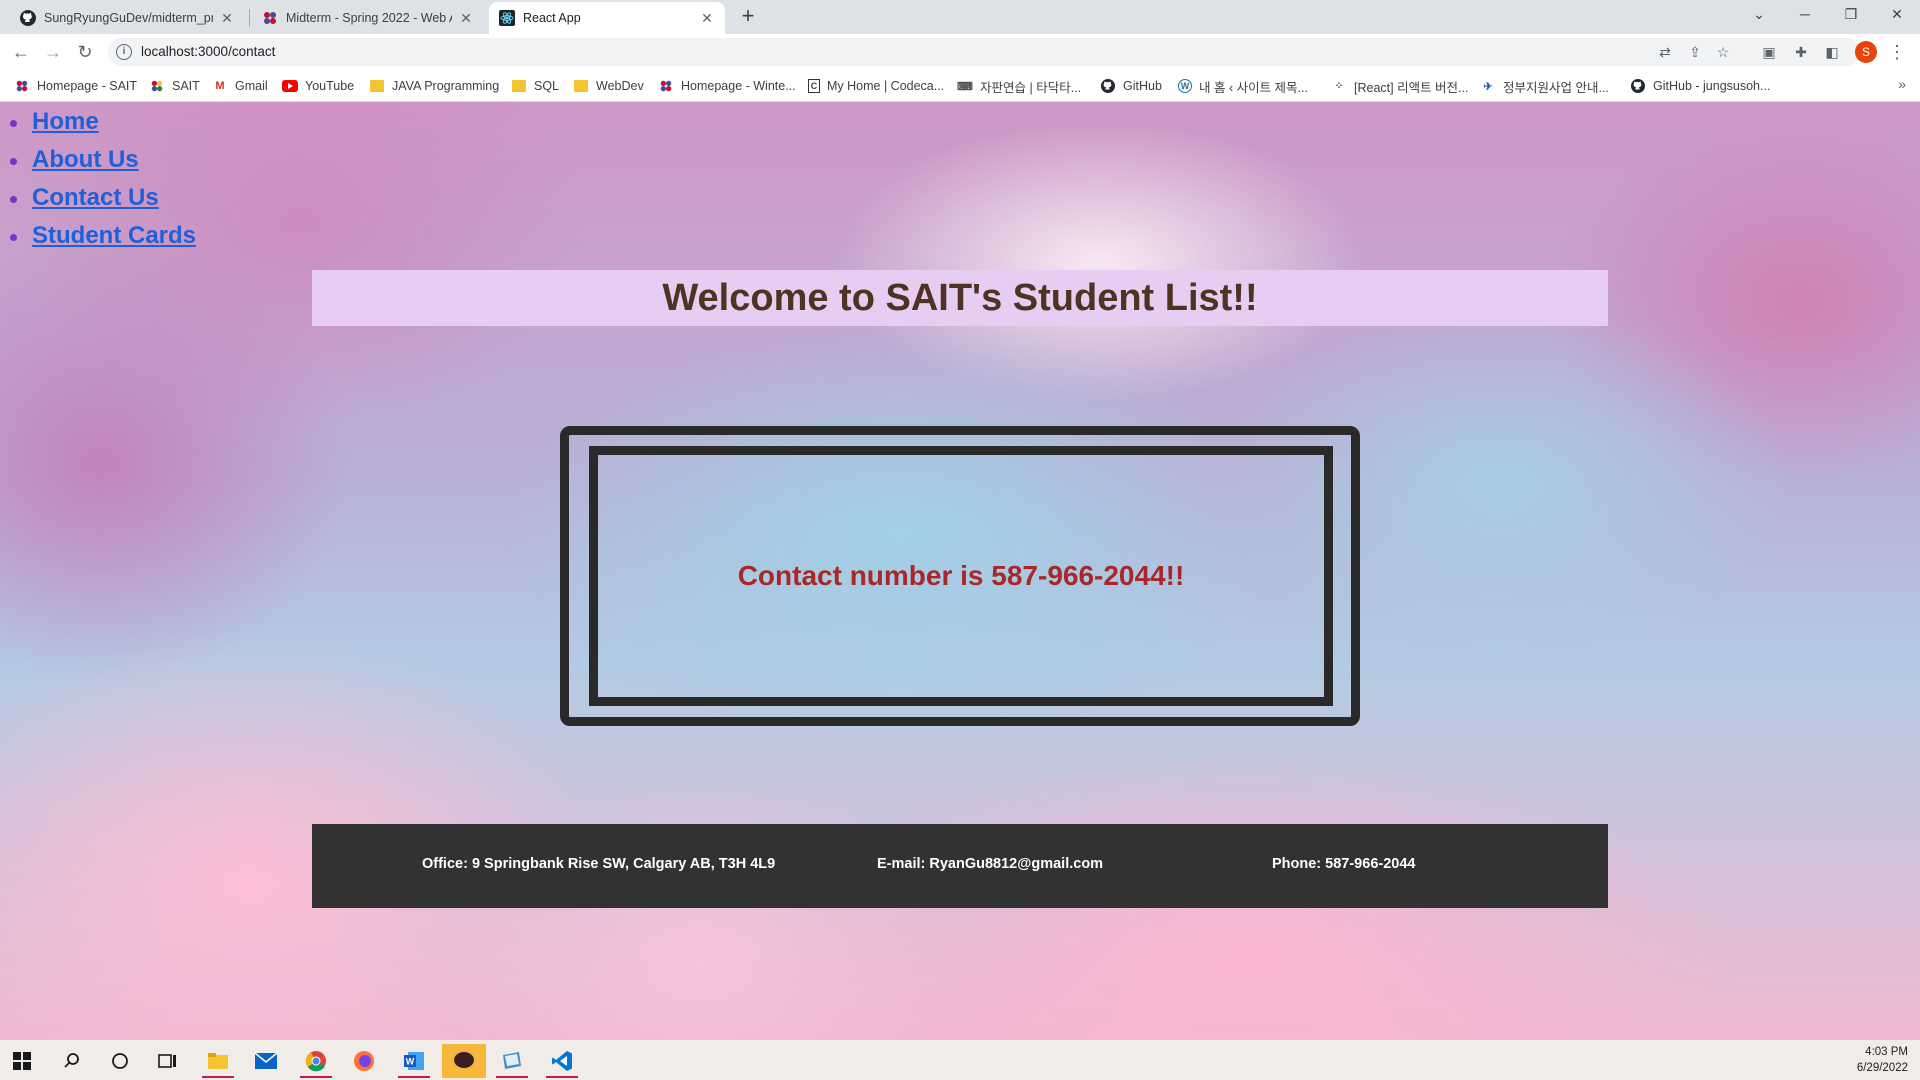 This screenshot has width=1920, height=1080. I want to click on dots-icon: ⁘, so click(1339, 86).